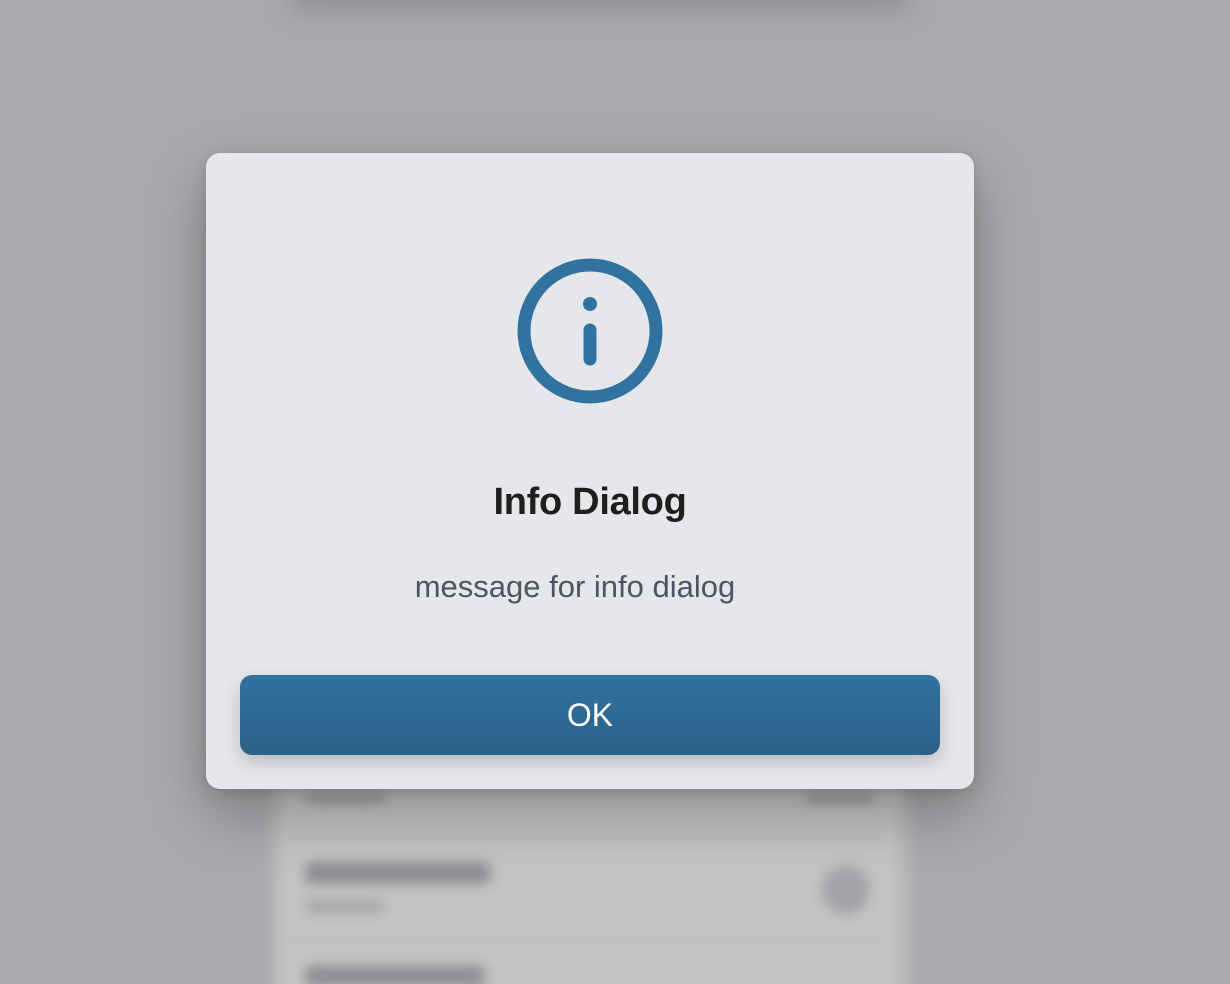 The height and width of the screenshot is (984, 1230). Describe the element at coordinates (575, 586) in the screenshot. I see `dialog-message: message for info dialog` at that location.